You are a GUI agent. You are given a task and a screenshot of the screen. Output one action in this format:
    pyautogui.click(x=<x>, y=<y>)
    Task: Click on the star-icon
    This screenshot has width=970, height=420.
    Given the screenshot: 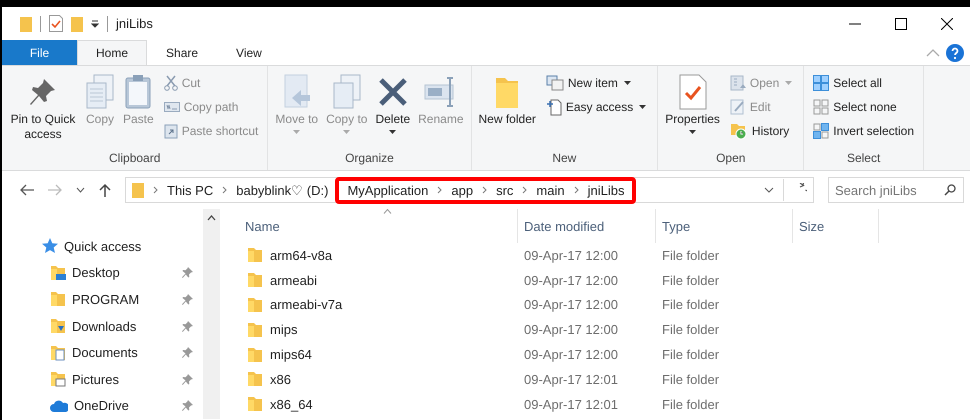 What is the action you would take?
    pyautogui.click(x=50, y=246)
    